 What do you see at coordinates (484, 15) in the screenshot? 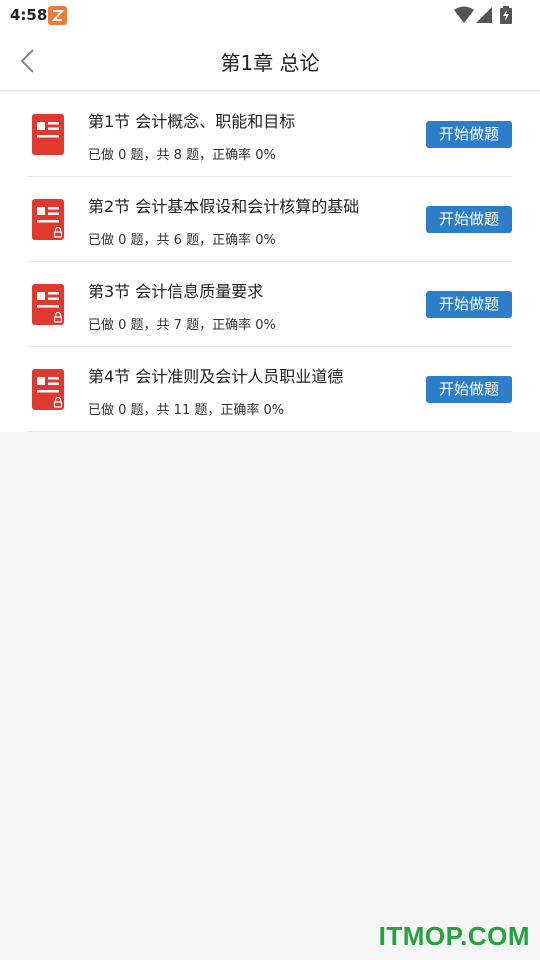
I see `cell-signal-icon` at bounding box center [484, 15].